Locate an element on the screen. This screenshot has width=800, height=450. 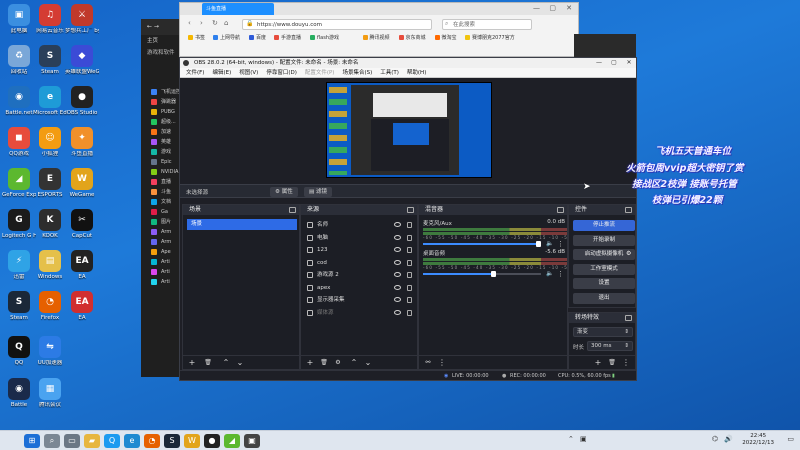
bookmark-item: 腾讯视频 is located at coordinates (376, 37).